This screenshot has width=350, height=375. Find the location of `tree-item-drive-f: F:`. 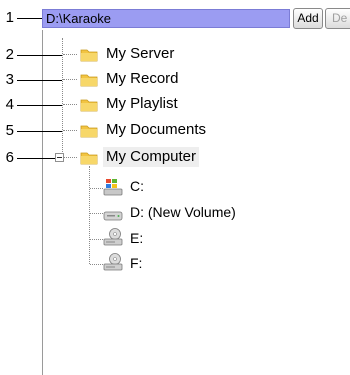

tree-item-drive-f: F: is located at coordinates (143, 263).